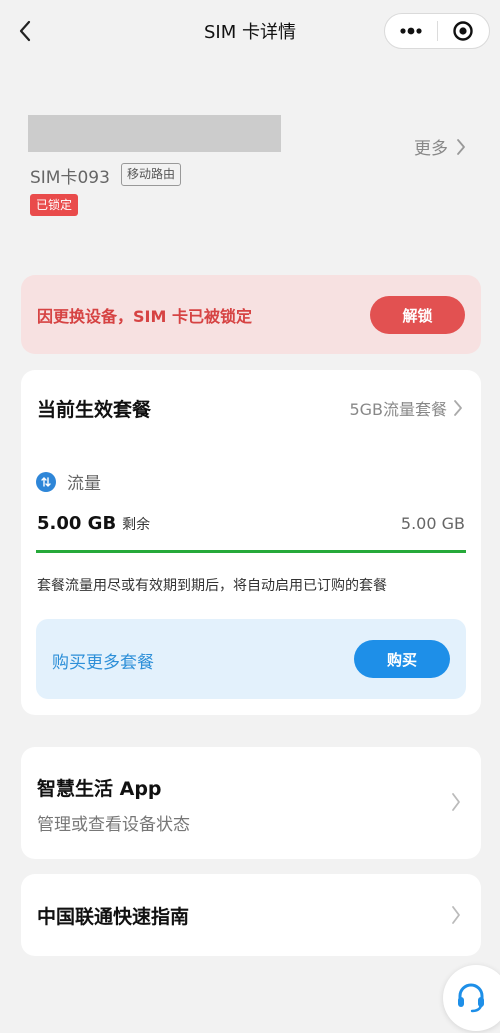  I want to click on unlock-button: 解锁, so click(417, 315).